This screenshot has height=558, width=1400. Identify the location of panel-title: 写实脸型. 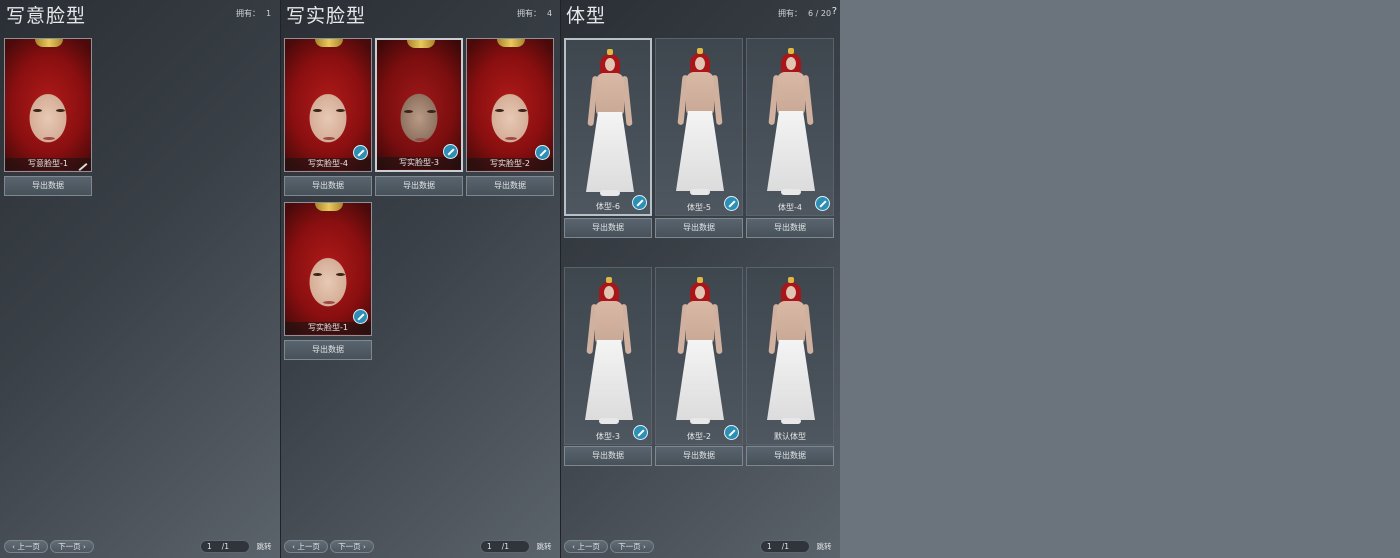
(326, 16).